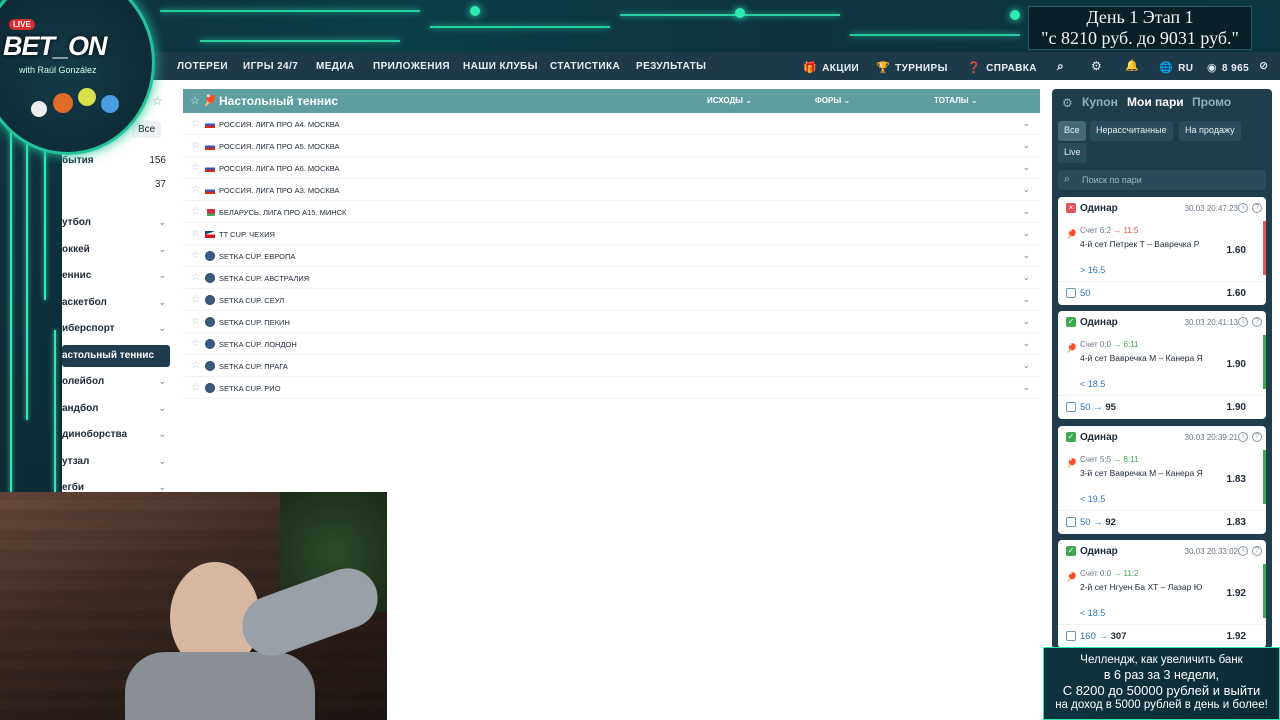  I want to click on league-row: ☆ SETKA CUP. ЛОНДОН ⌄, so click(611, 344).